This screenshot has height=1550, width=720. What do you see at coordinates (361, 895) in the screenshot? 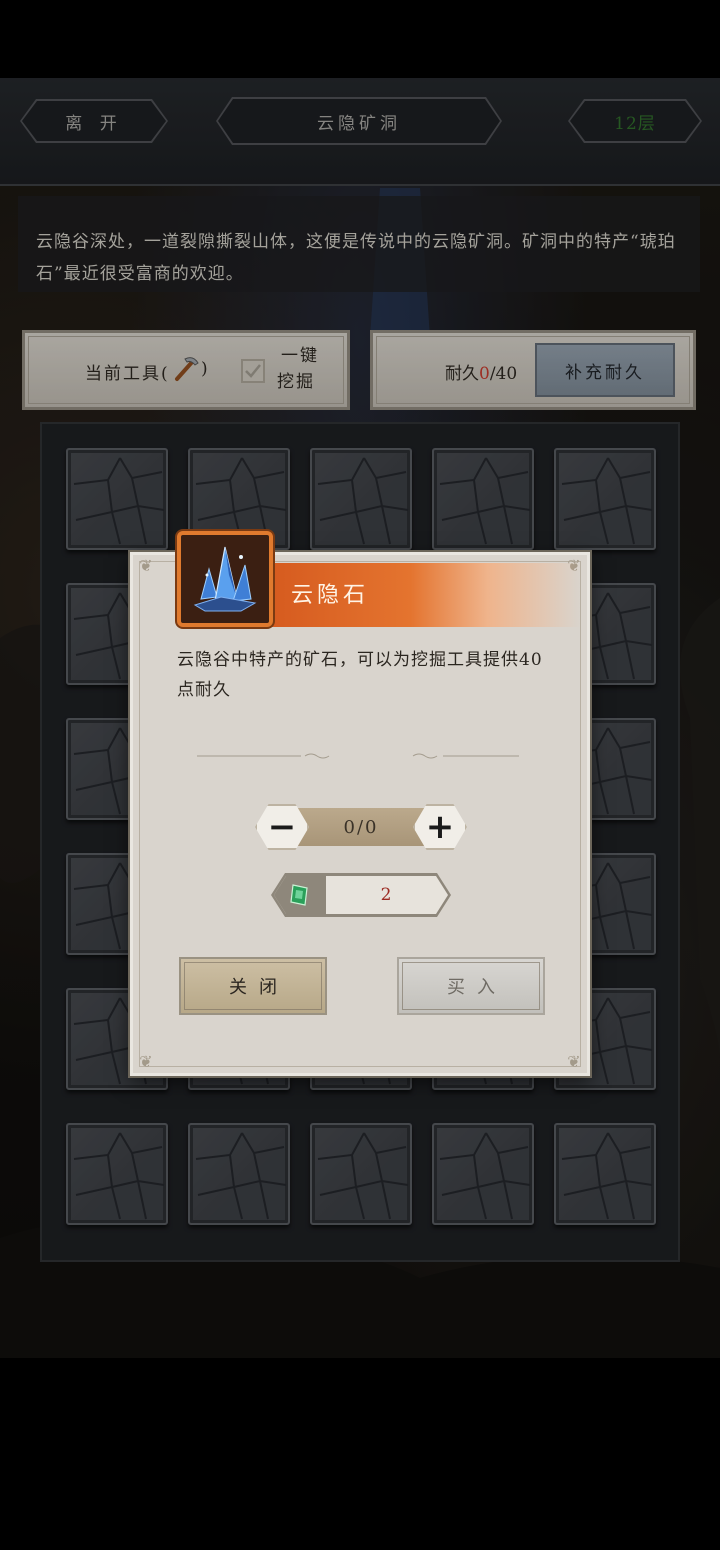
I see `price-display: 2` at bounding box center [361, 895].